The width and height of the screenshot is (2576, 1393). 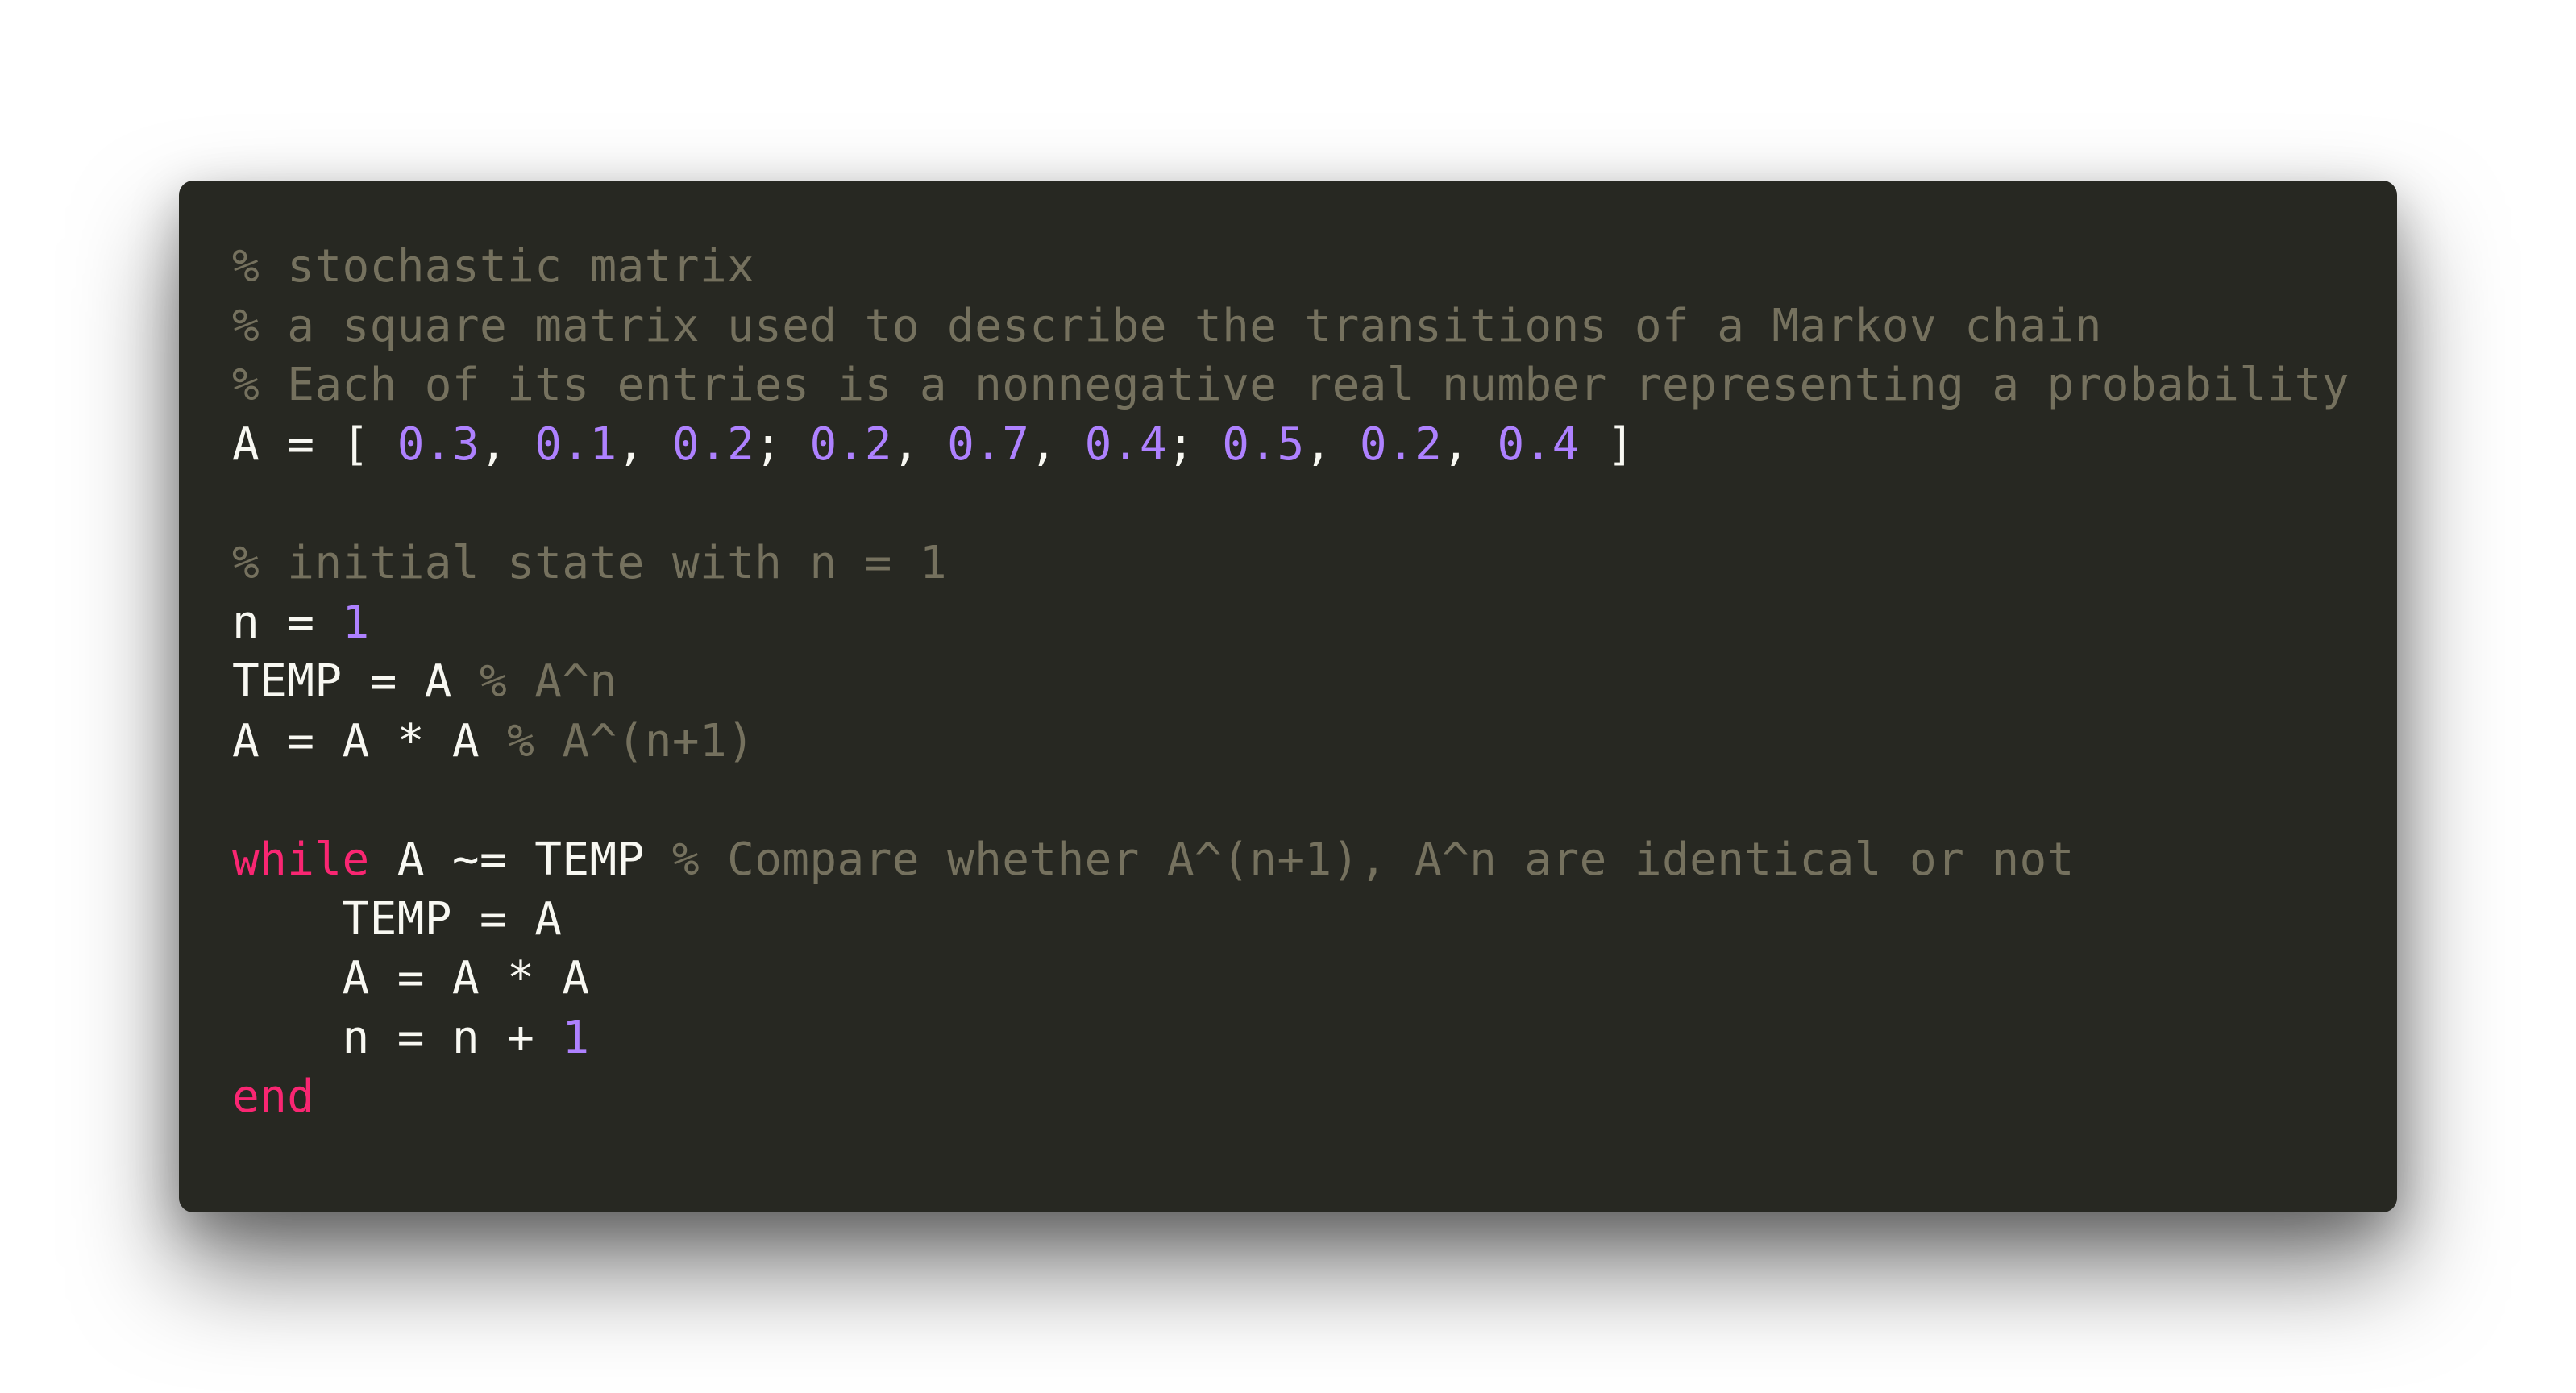 What do you see at coordinates (631, 740) in the screenshot?
I see `code-comment: % A^(n+1)` at bounding box center [631, 740].